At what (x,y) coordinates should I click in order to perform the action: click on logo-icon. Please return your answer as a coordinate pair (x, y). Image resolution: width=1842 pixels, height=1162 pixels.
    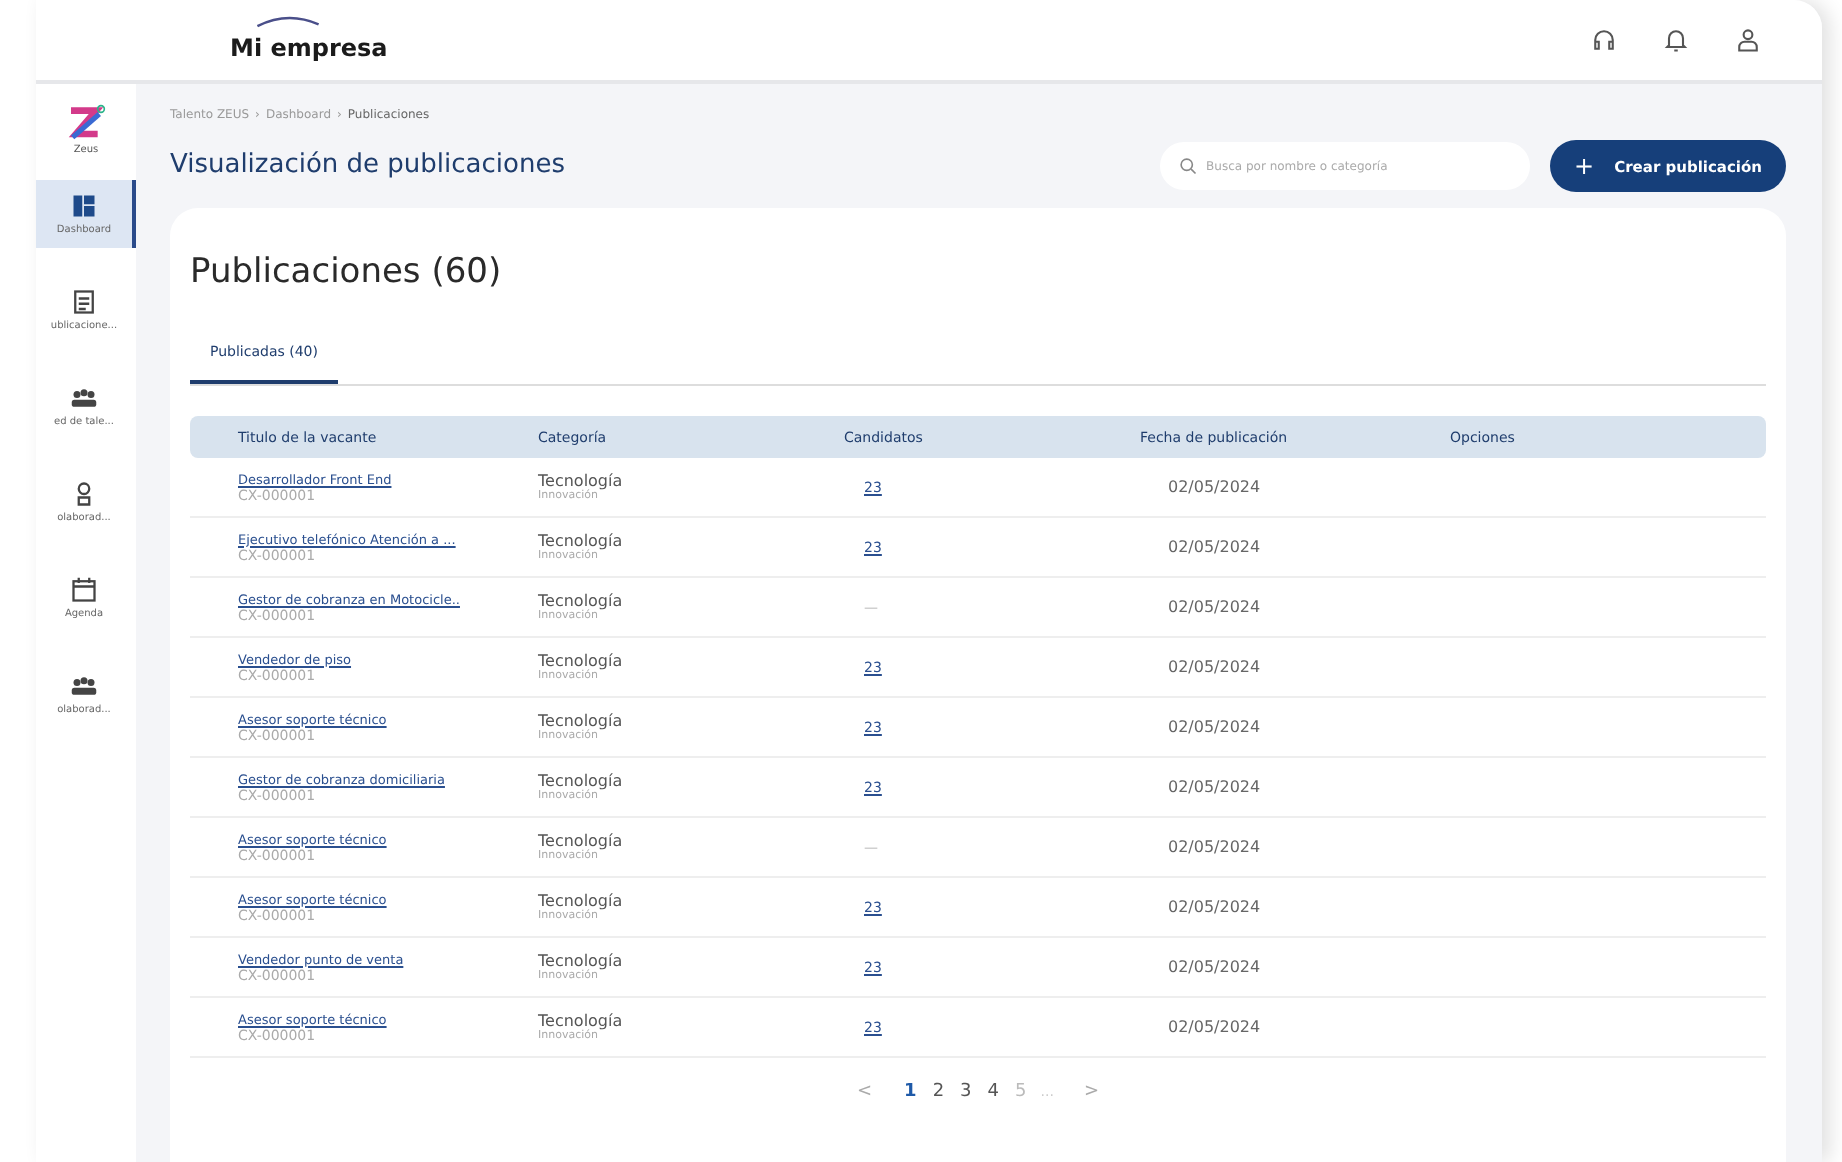
    Looking at the image, I should click on (86, 124).